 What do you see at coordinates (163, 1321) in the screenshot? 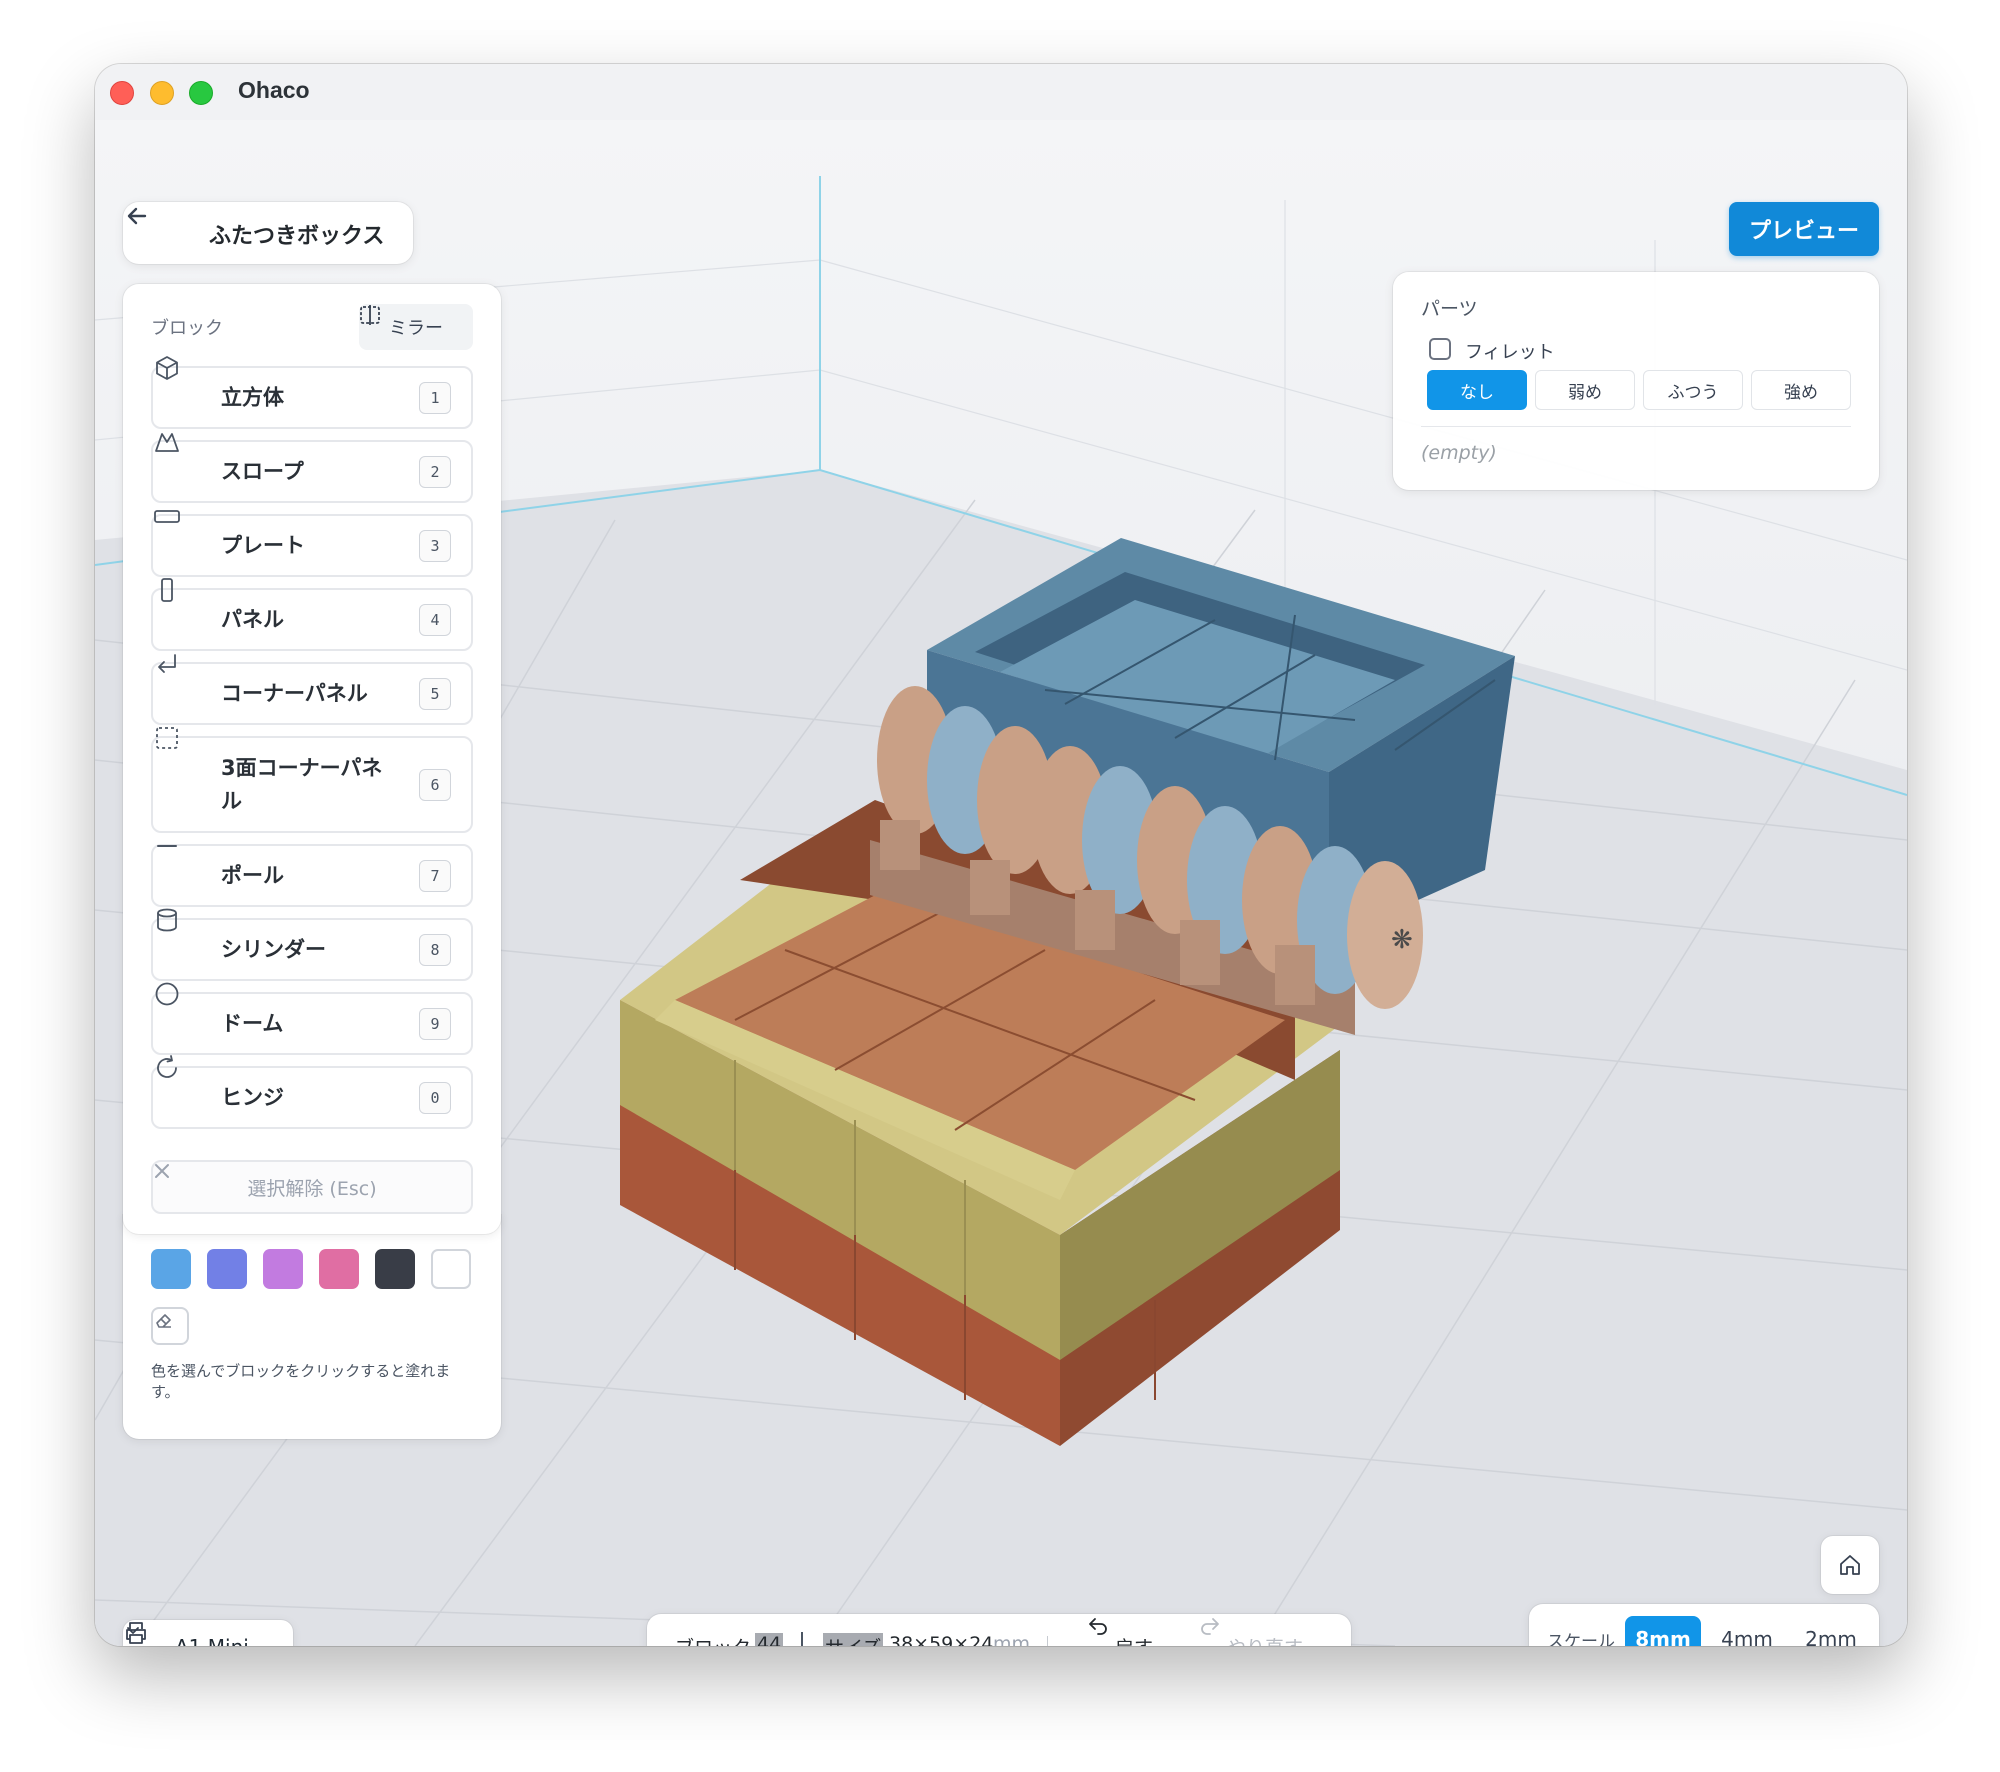
I see `eraser-icon` at bounding box center [163, 1321].